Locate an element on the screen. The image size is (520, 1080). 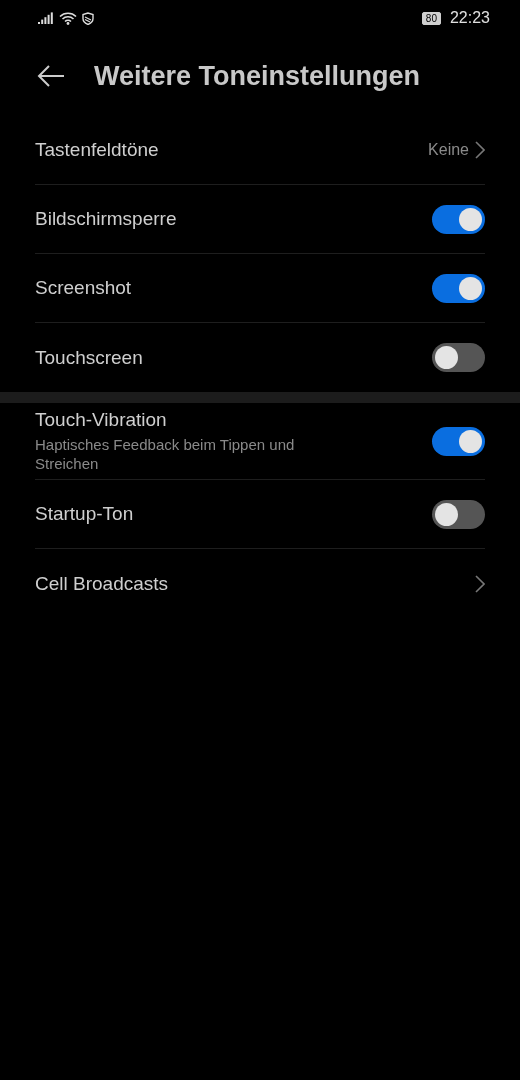
setting-label: Touchscreen is located at coordinates (89, 357).